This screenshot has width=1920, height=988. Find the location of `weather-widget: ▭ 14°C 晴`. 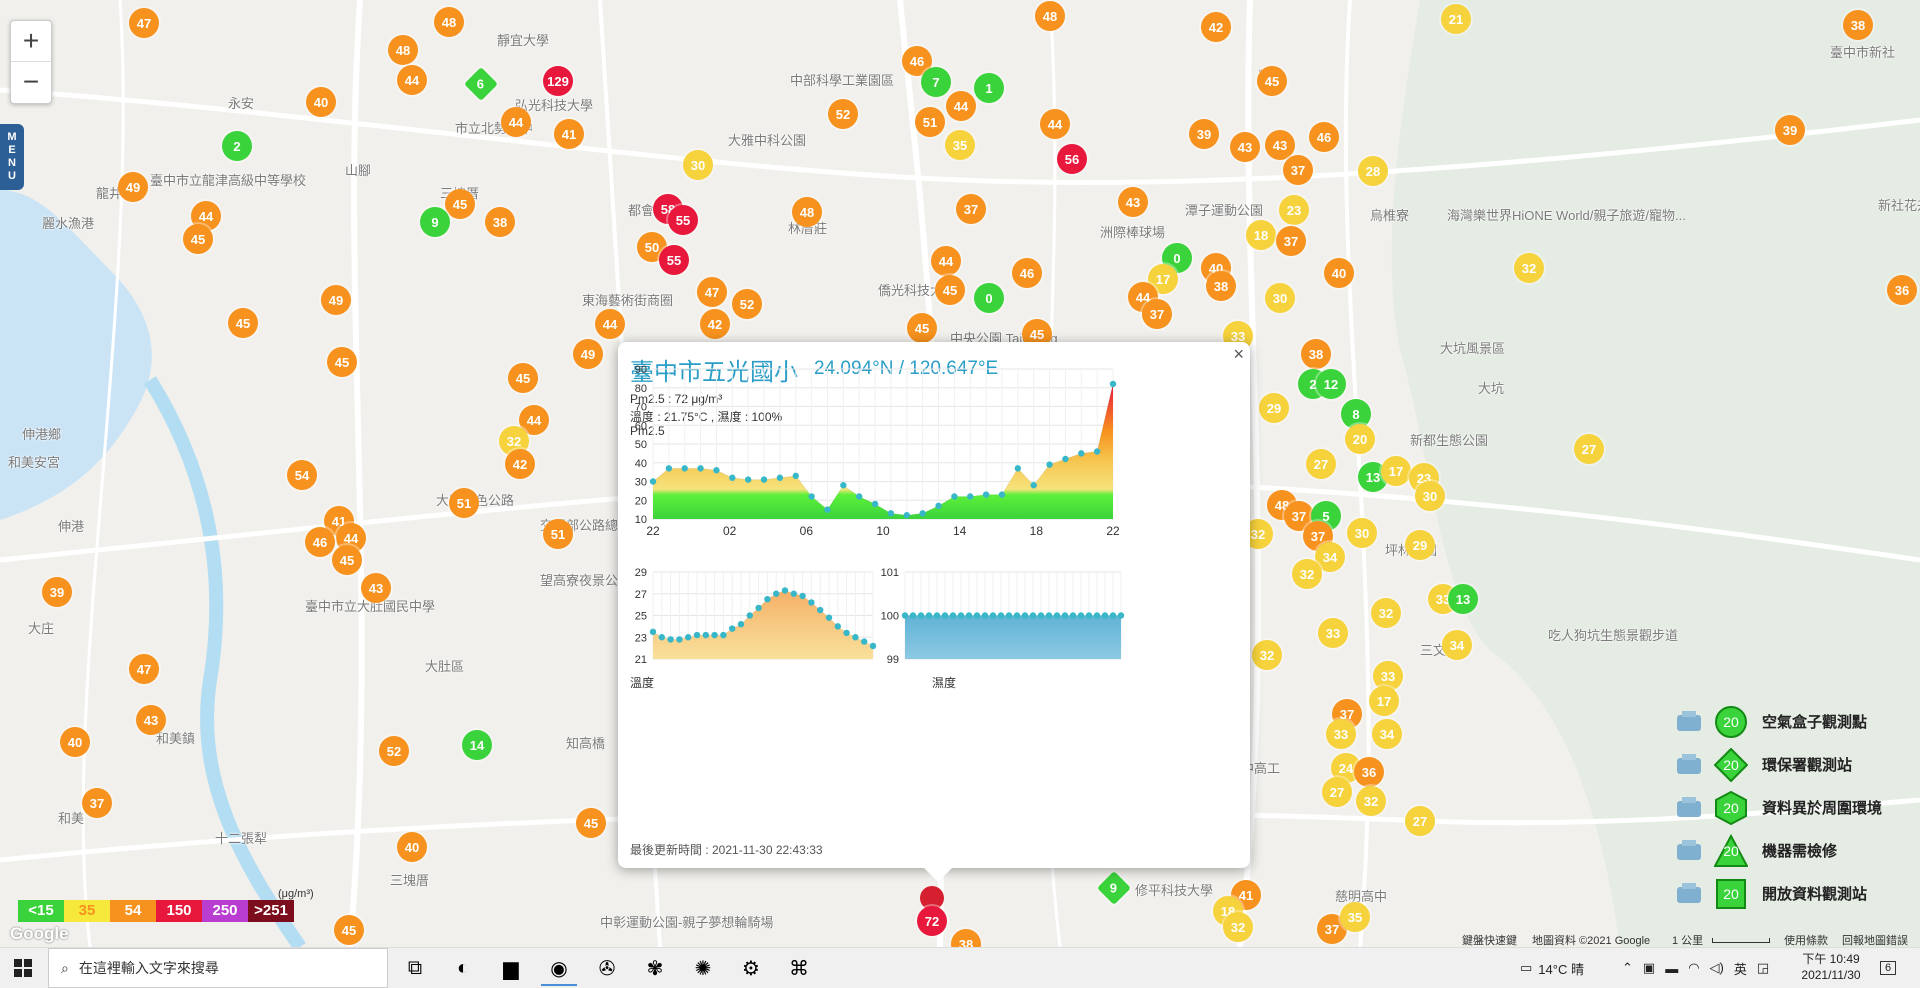

weather-widget: ▭ 14°C 晴 is located at coordinates (1552, 968).